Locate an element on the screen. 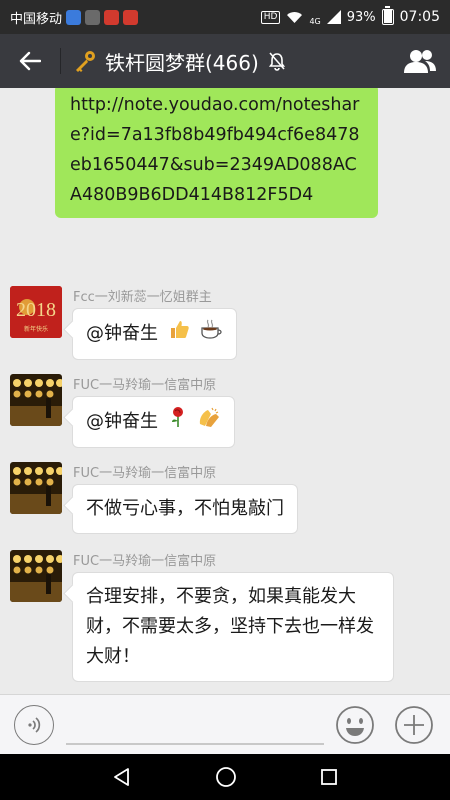 The height and width of the screenshot is (800, 450). key-icon is located at coordinates (85, 61).